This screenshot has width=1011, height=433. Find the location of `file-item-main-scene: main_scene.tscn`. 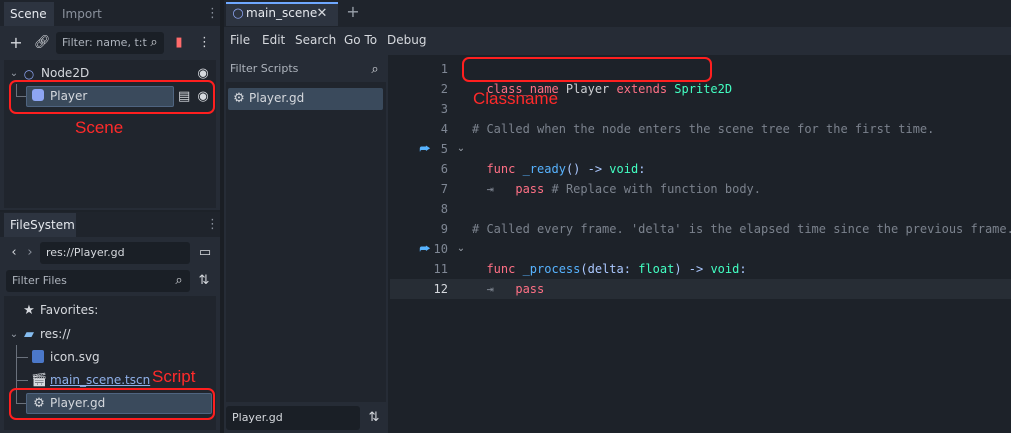

file-item-main-scene: main_scene.tscn is located at coordinates (100, 380).